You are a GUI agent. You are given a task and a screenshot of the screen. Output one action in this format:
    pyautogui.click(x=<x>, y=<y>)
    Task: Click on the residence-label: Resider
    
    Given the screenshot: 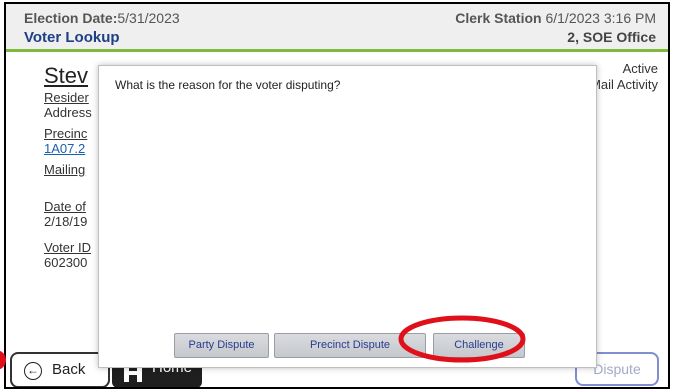 What is the action you would take?
    pyautogui.click(x=66, y=97)
    